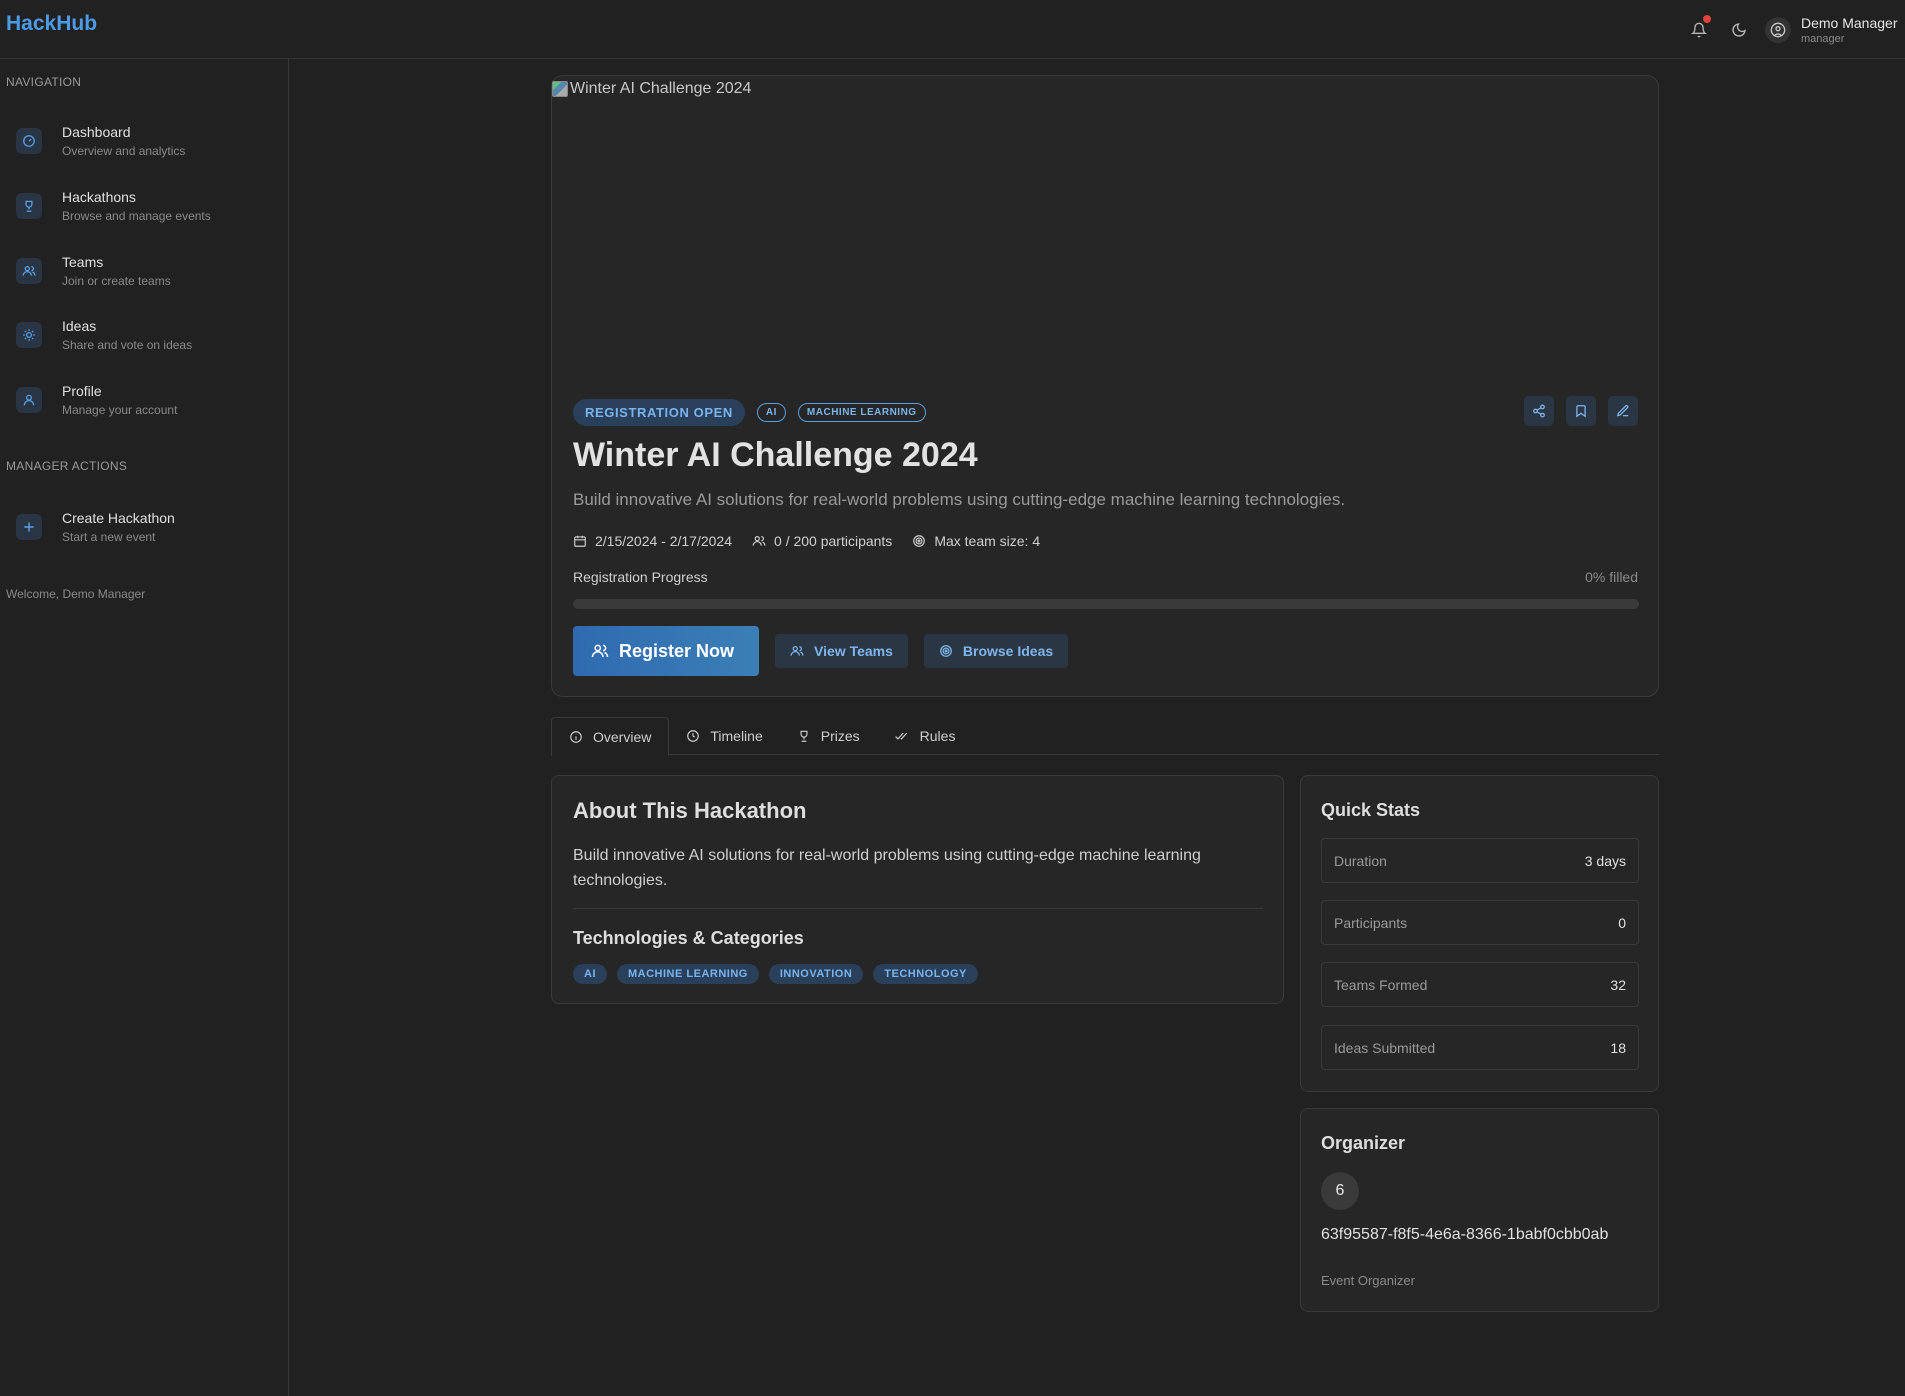  Describe the element at coordinates (1106, 604) in the screenshot. I see `registration-progress-bar` at that location.